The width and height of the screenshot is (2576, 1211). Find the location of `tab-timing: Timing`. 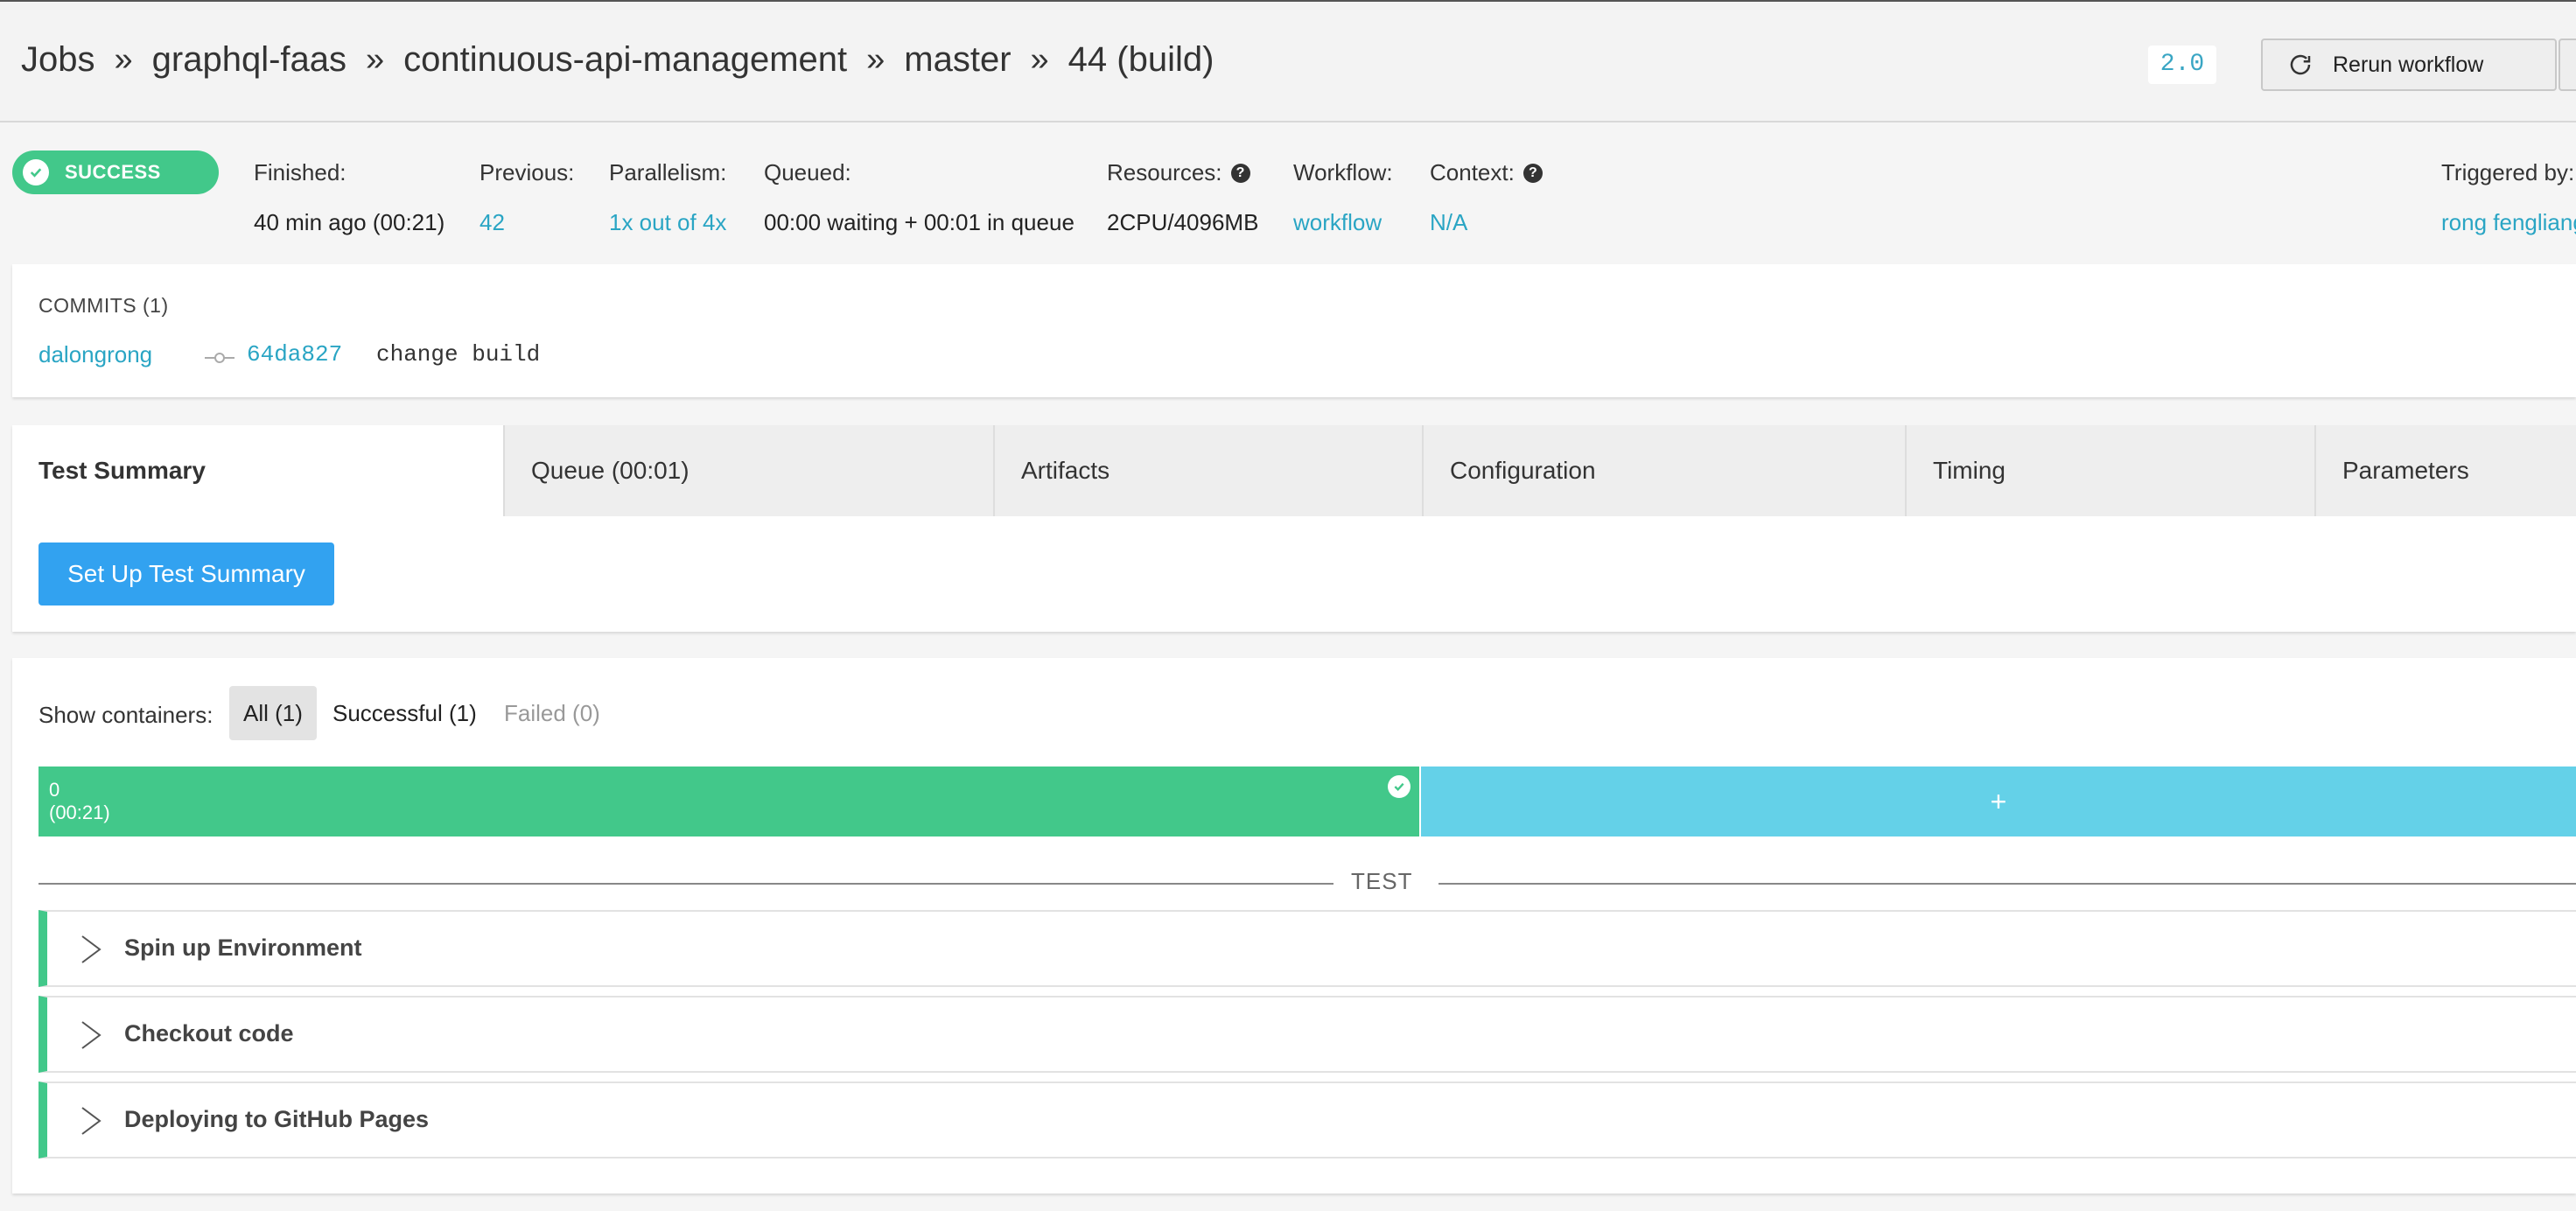

tab-timing: Timing is located at coordinates (2111, 470).